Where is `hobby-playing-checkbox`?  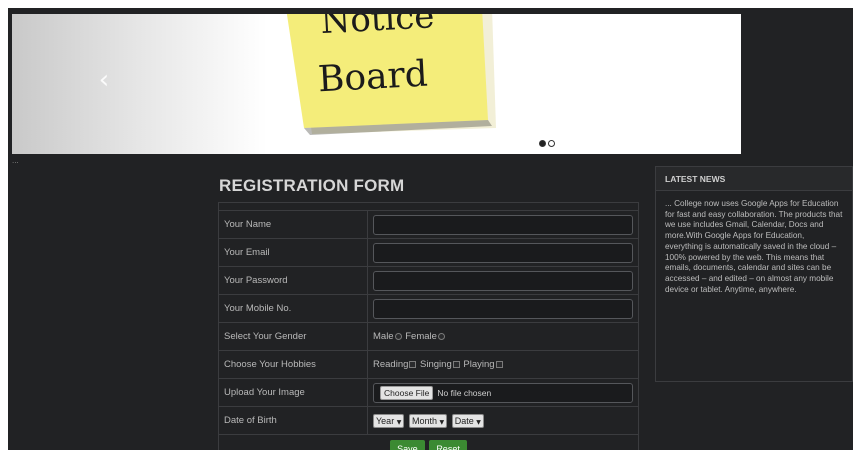
hobby-playing-checkbox is located at coordinates (499, 364).